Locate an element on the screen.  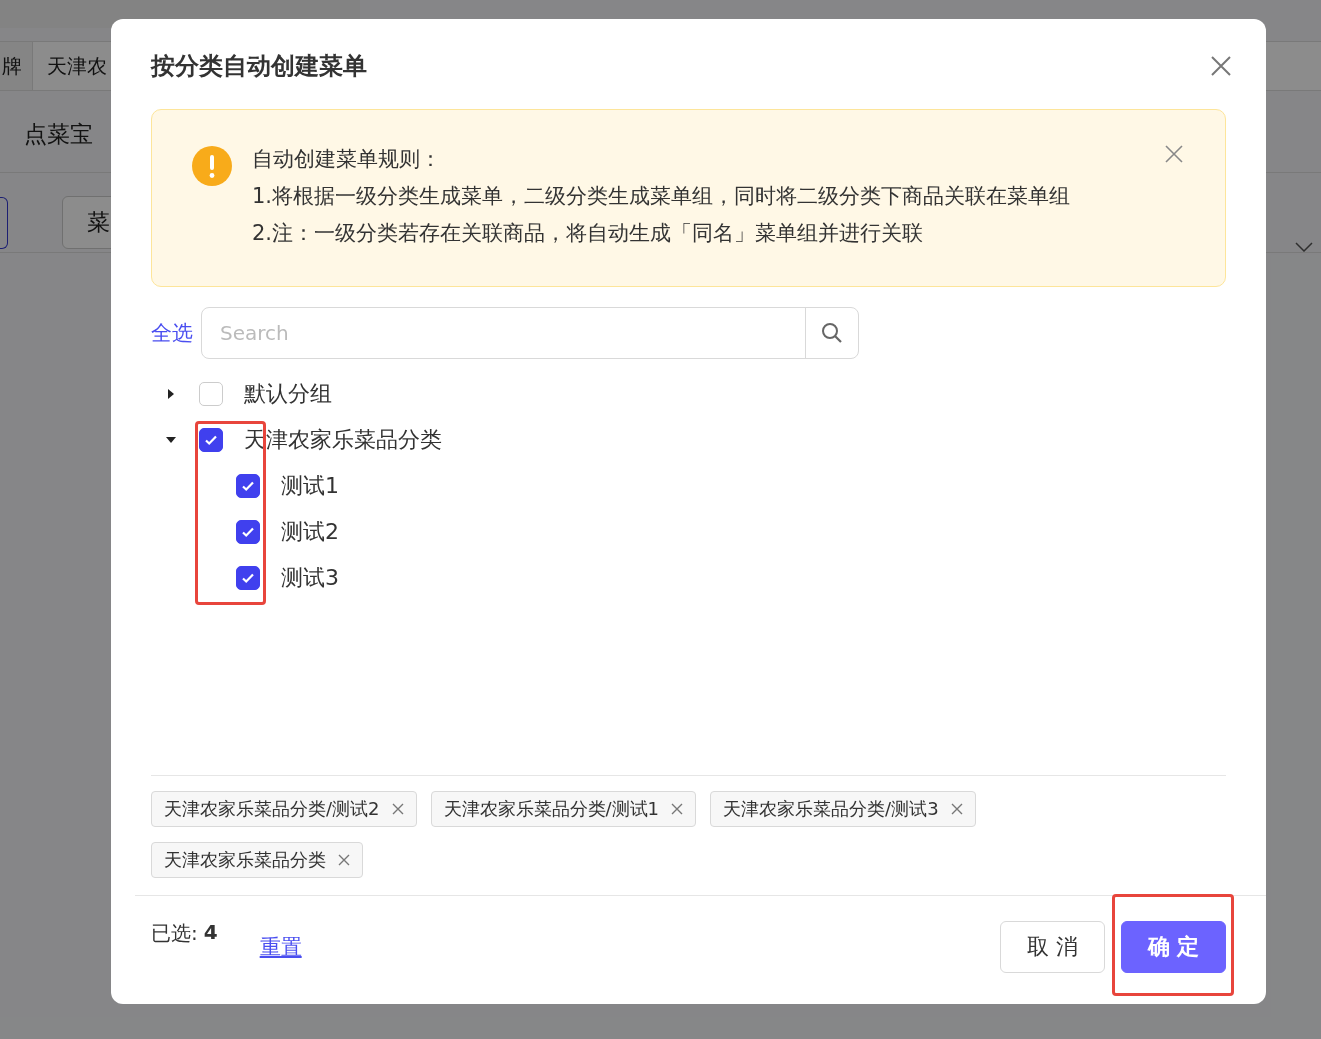
tag-label: 天津农家乐菜品分类/测试3 is located at coordinates (831, 809).